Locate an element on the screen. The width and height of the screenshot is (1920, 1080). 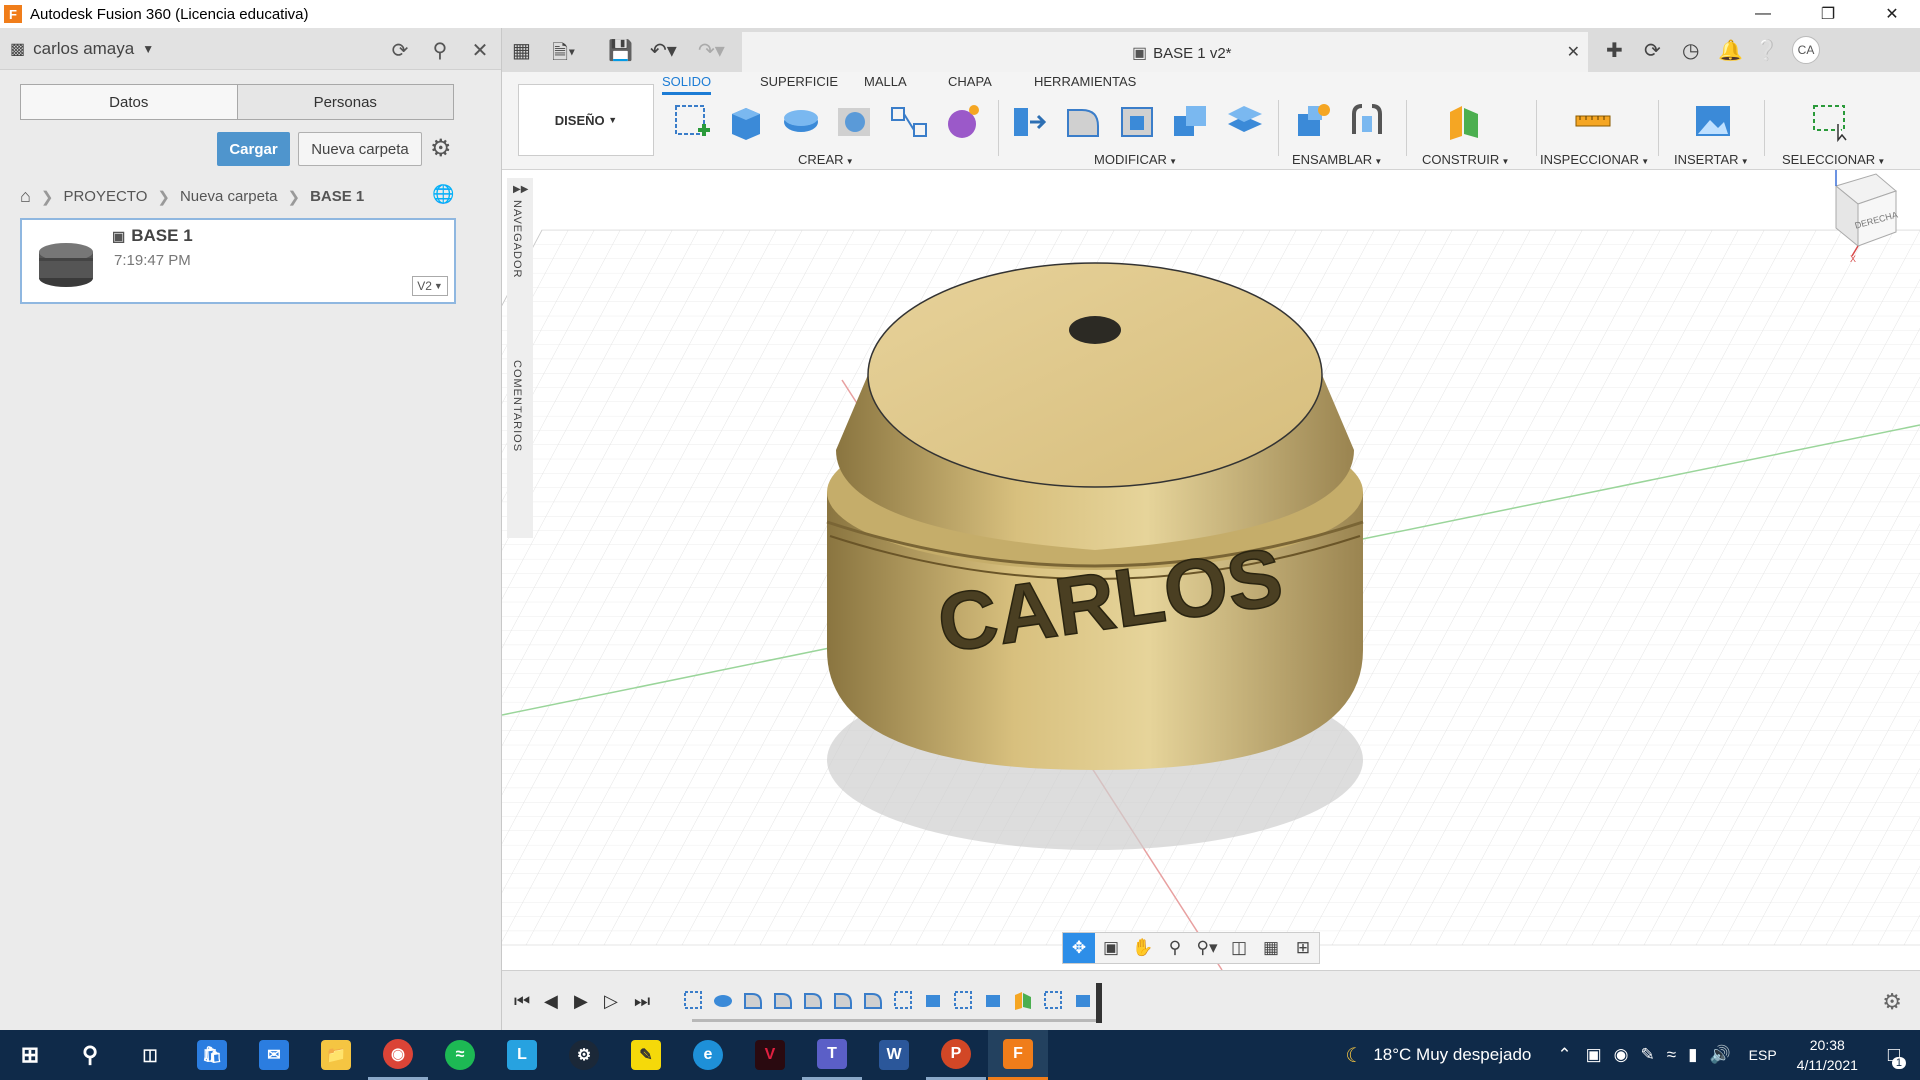
file-menu-icon: 🗎▾ is located at coordinates (563, 55).